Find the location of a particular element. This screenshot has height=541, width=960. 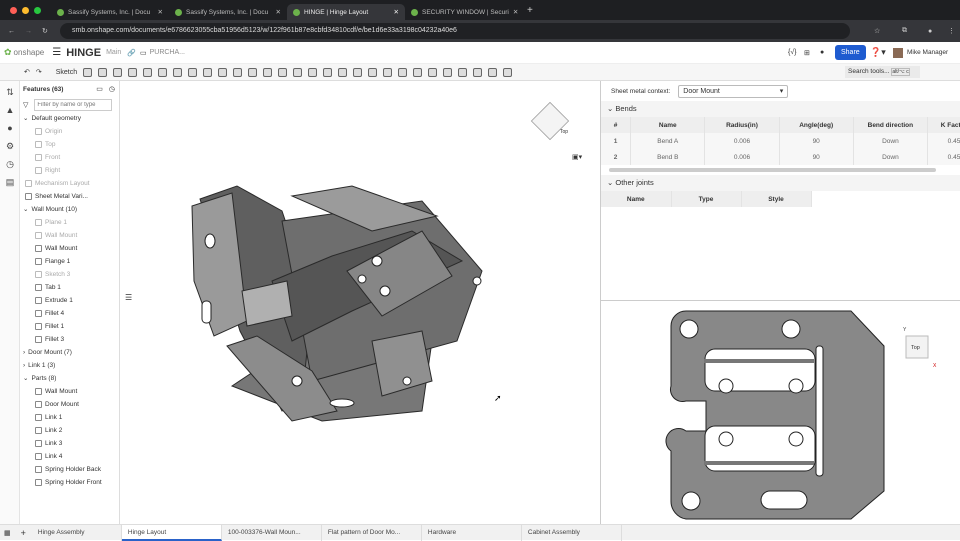

configurations-icon: ⚙ is located at coordinates (10, 146).